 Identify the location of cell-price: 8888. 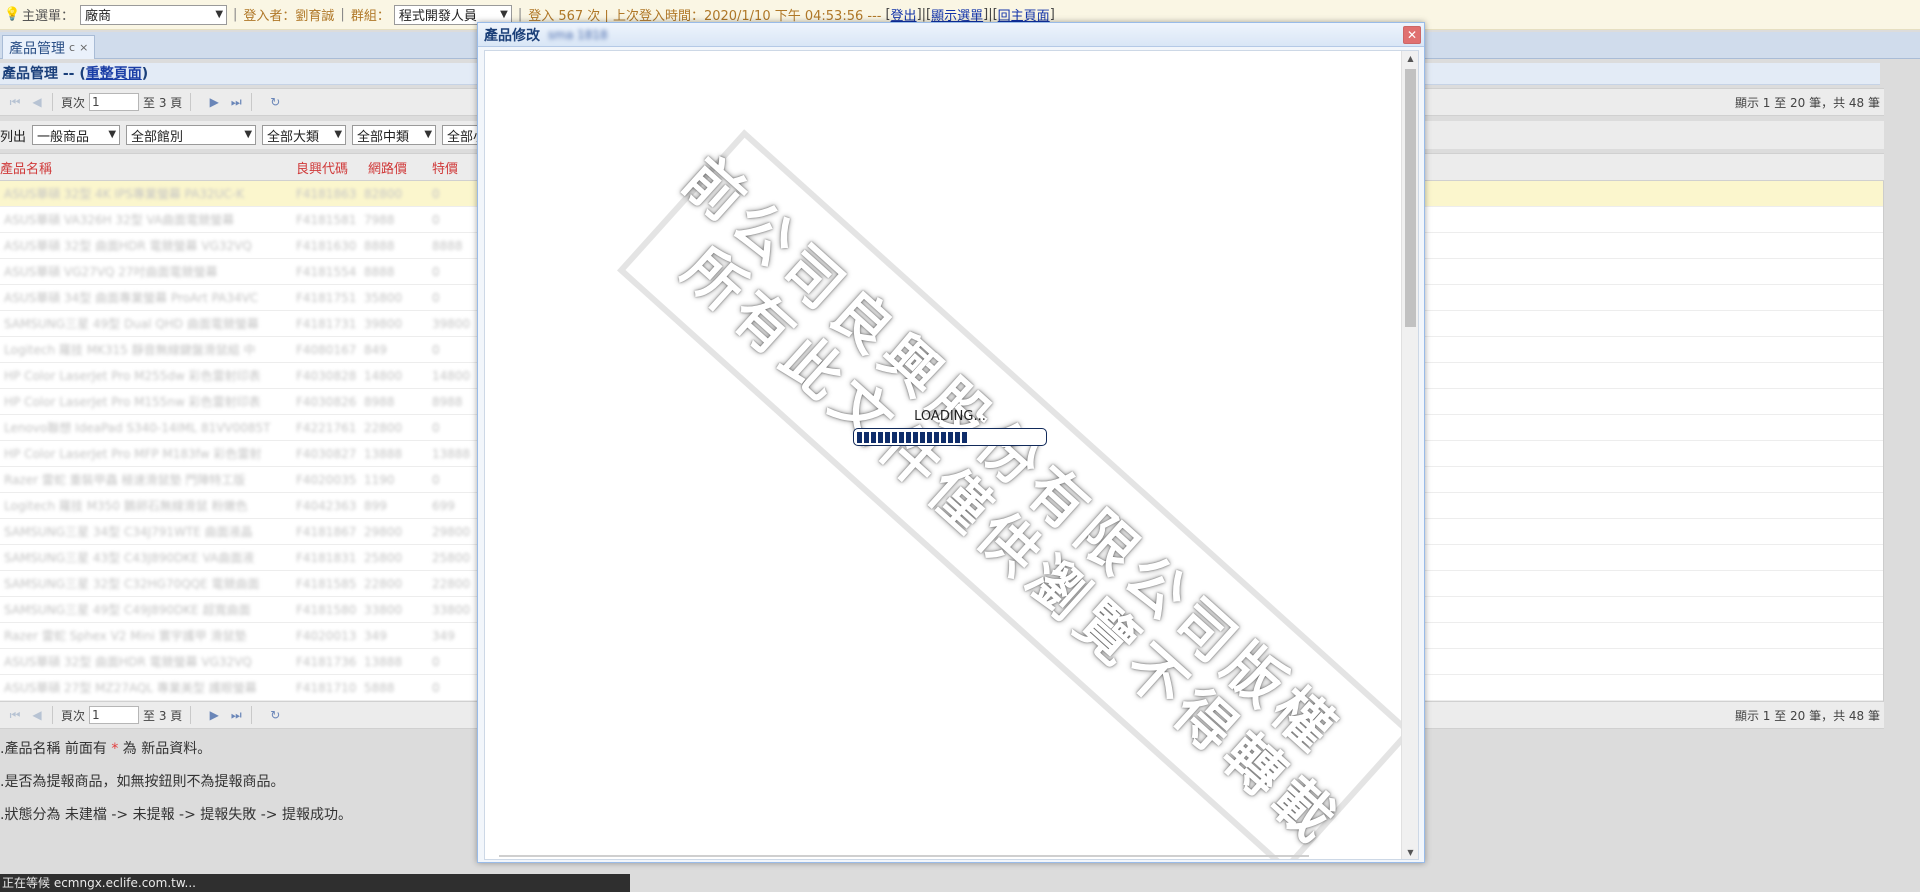
(379, 271).